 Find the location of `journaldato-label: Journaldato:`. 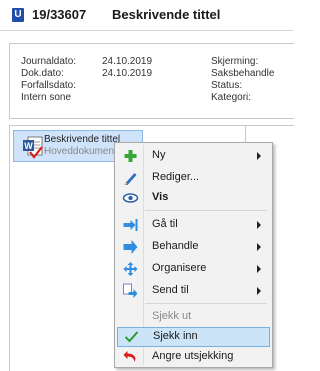

journaldato-label: Journaldato: is located at coordinates (49, 61).